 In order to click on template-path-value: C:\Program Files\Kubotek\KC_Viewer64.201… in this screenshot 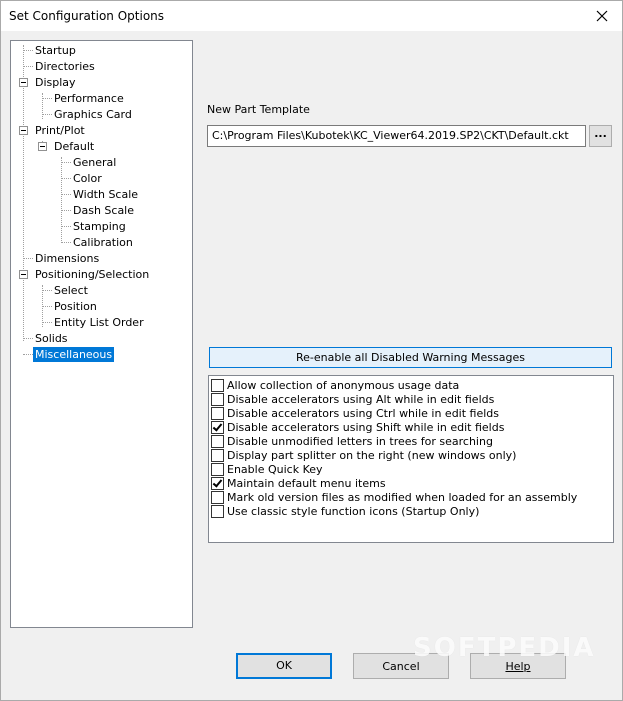, I will do `click(390, 135)`.